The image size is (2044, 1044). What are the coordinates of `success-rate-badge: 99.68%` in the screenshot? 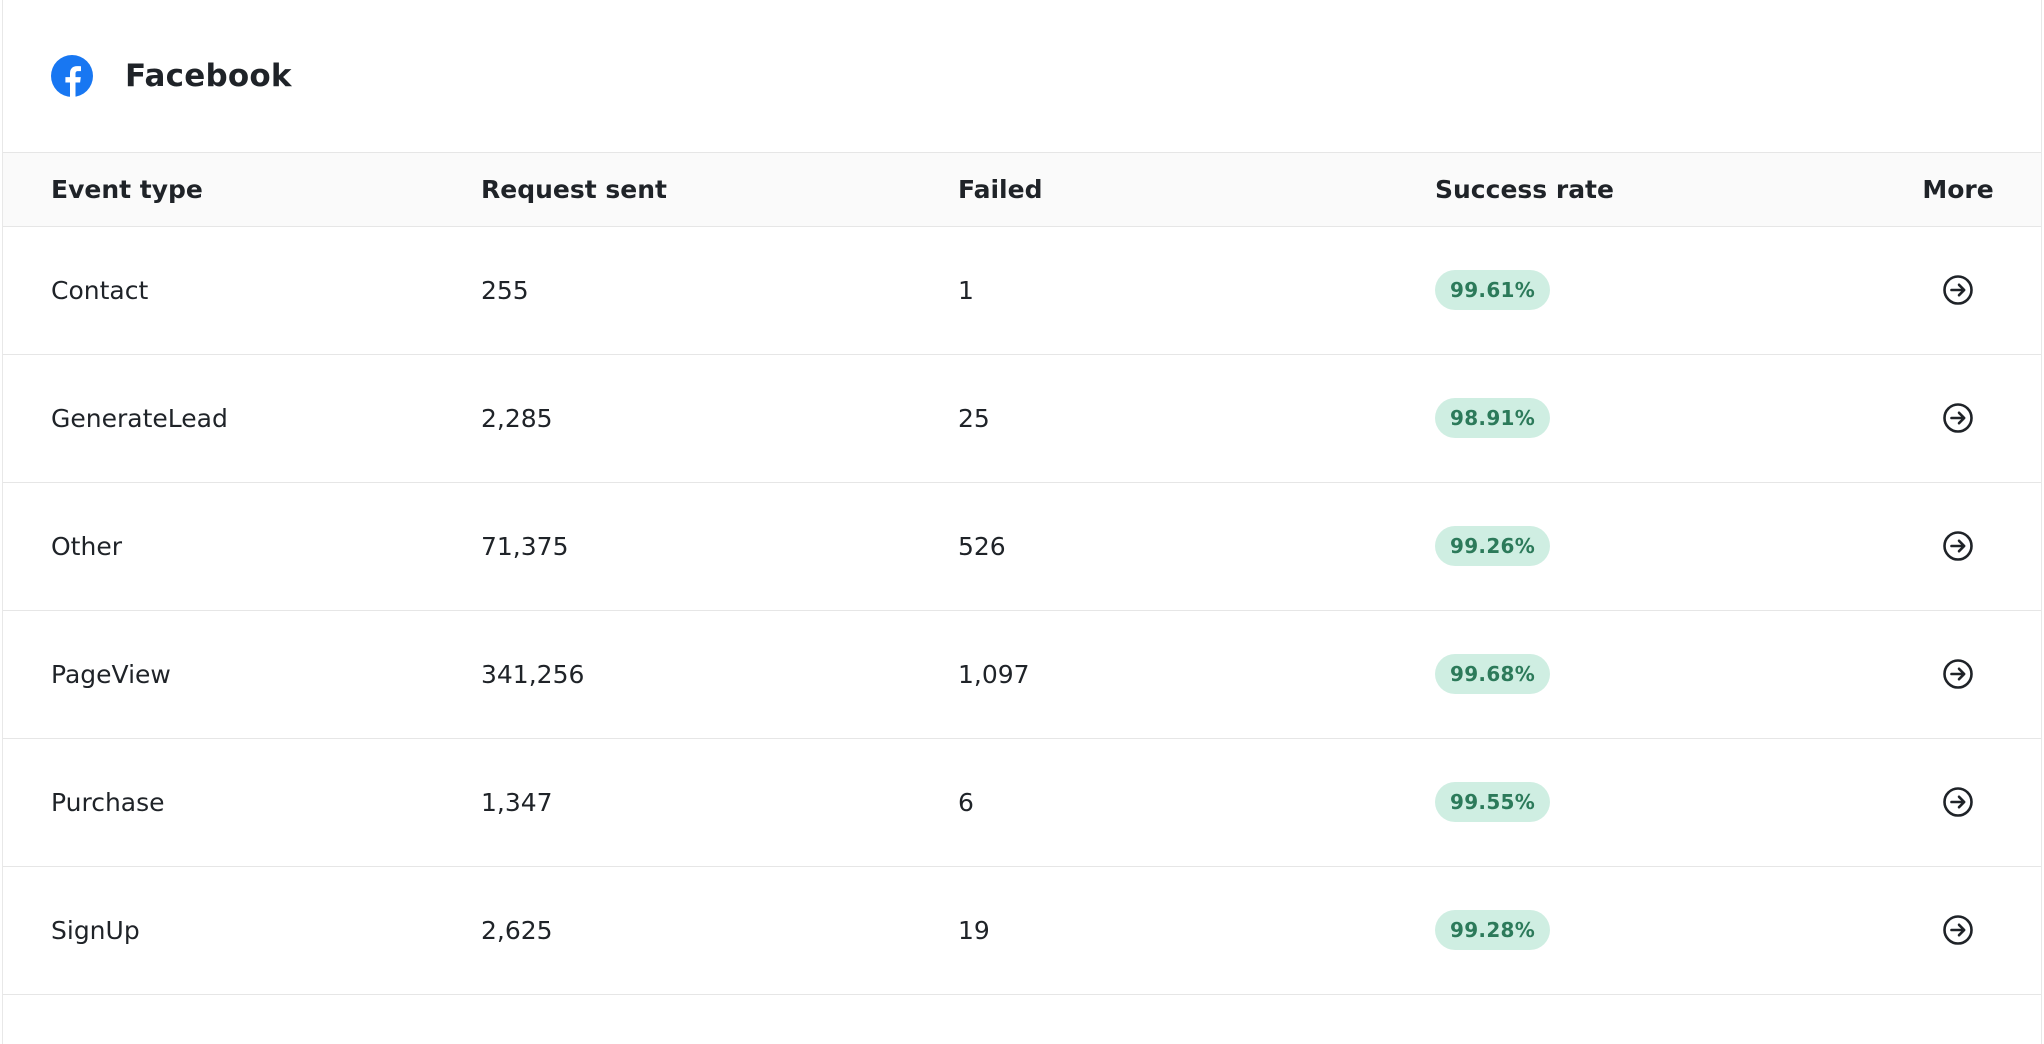 It's located at (1493, 674).